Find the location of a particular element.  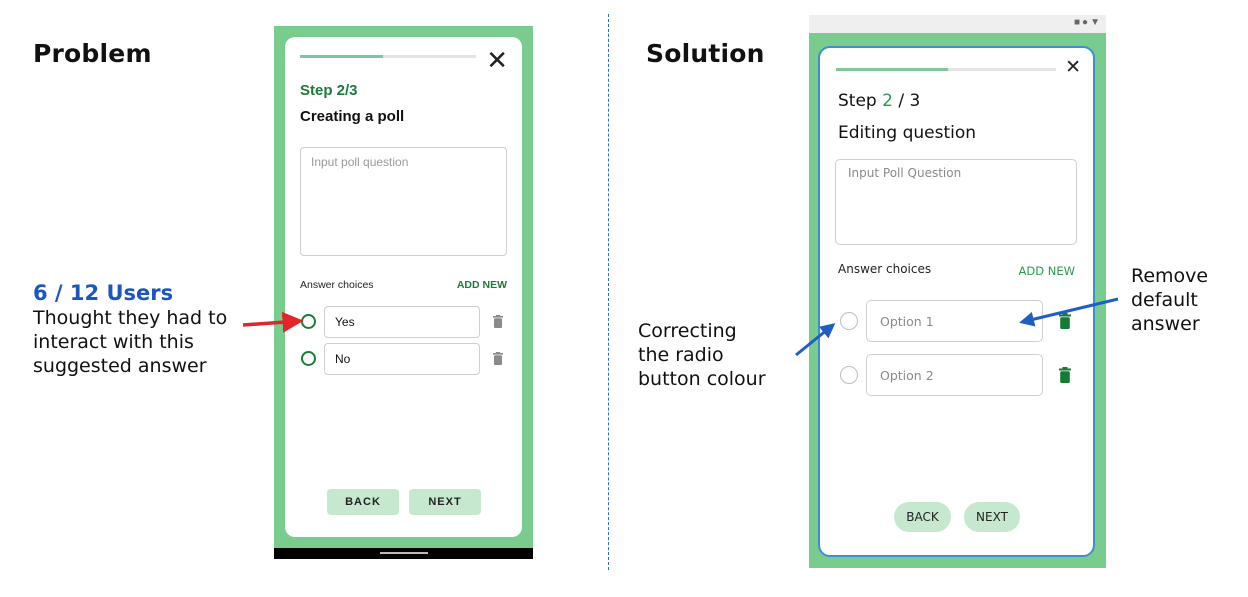

note-line: button colour is located at coordinates (702, 379).